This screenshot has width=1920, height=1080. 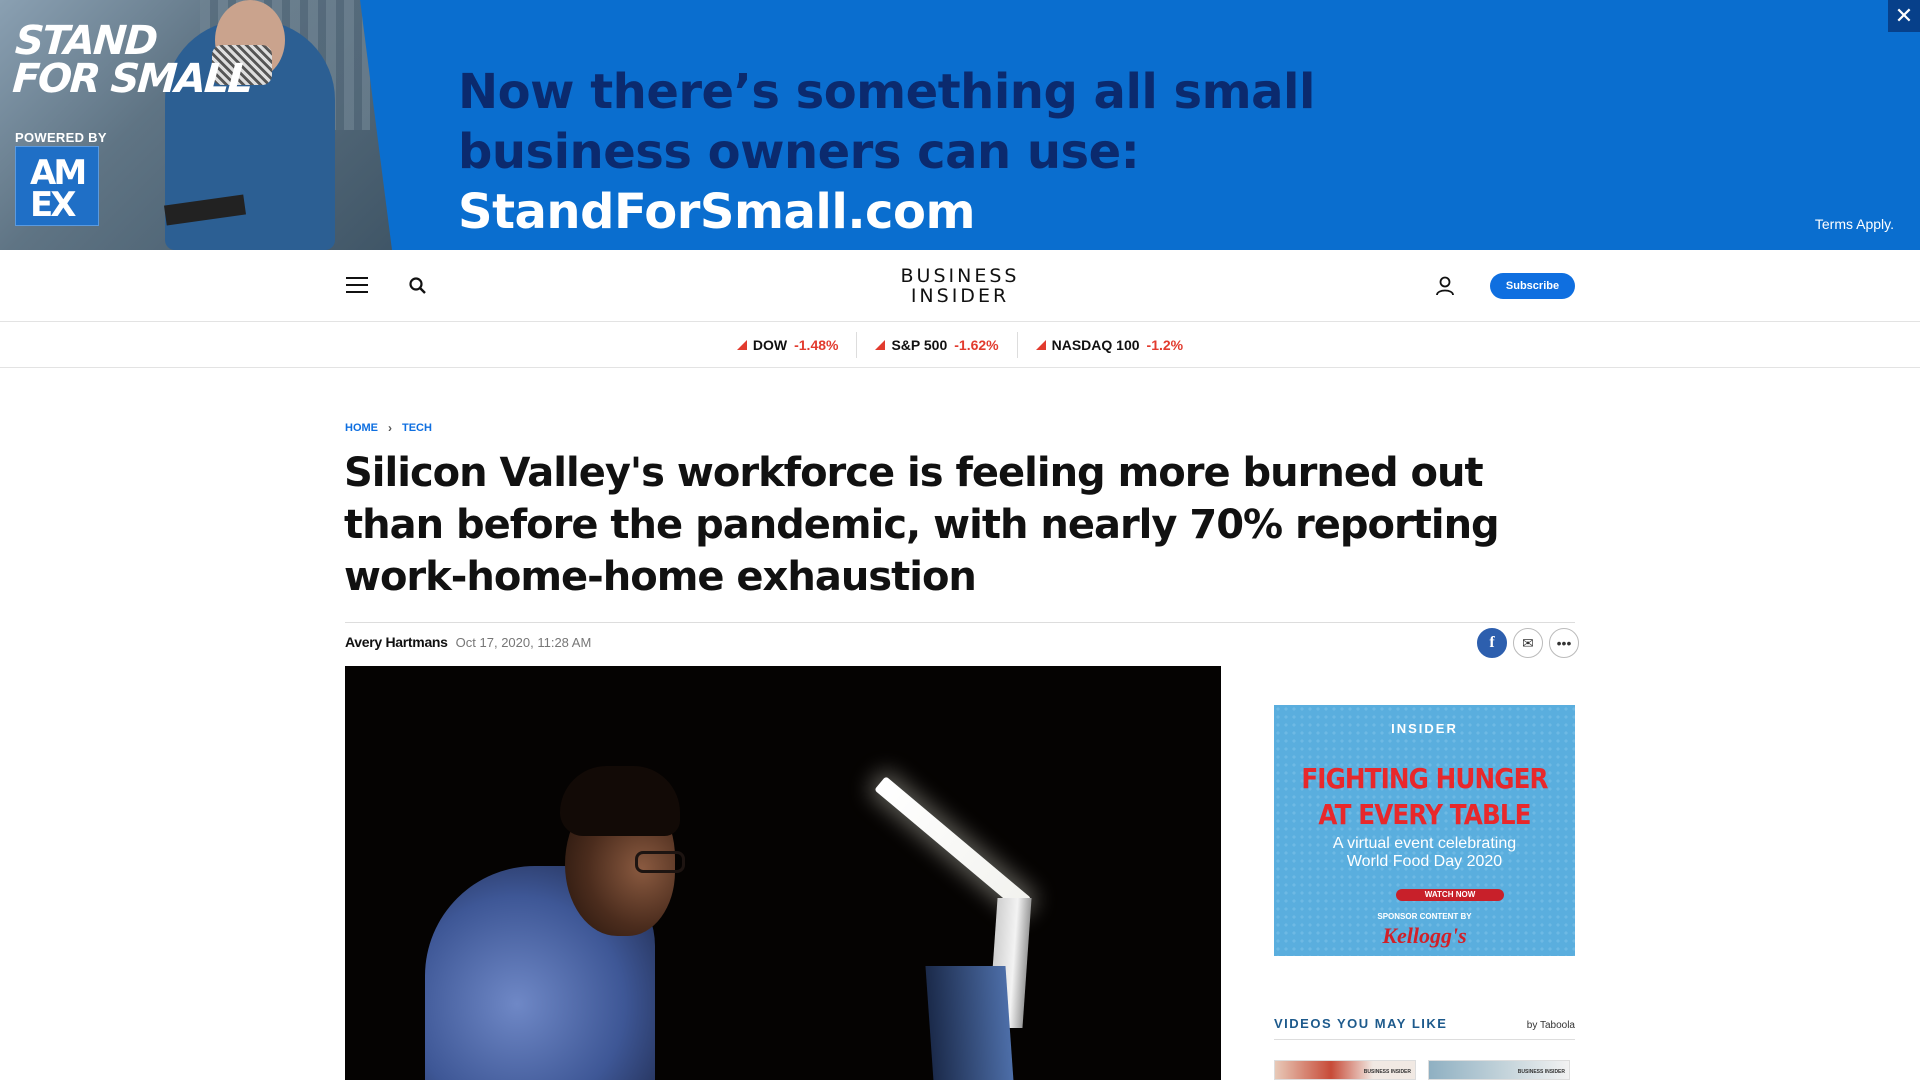 I want to click on ad-terms: Terms Apply., so click(x=1854, y=224).